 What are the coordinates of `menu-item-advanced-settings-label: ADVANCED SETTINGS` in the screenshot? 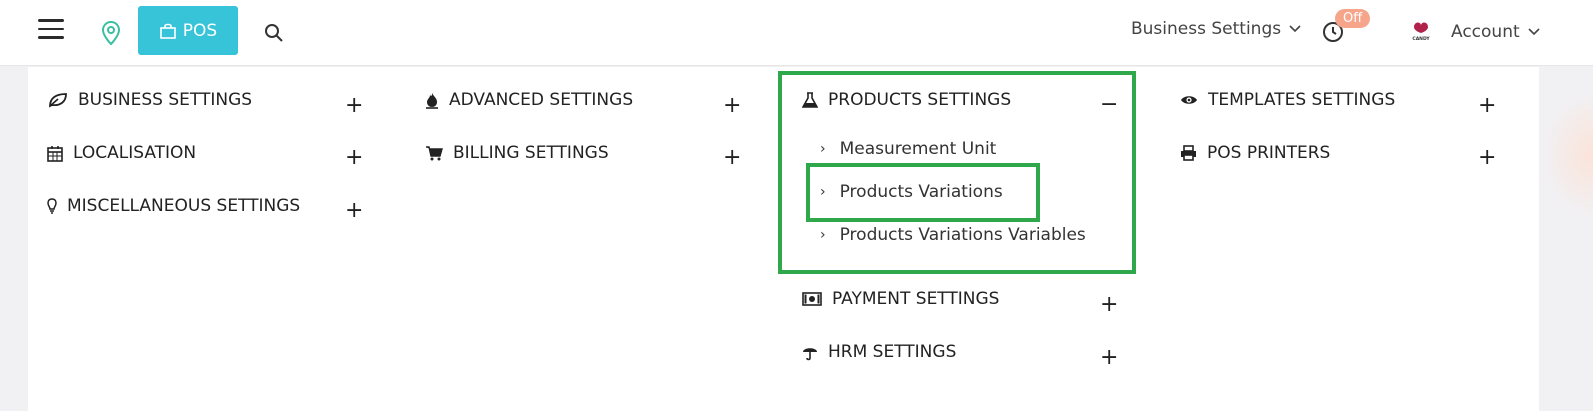 It's located at (541, 100).